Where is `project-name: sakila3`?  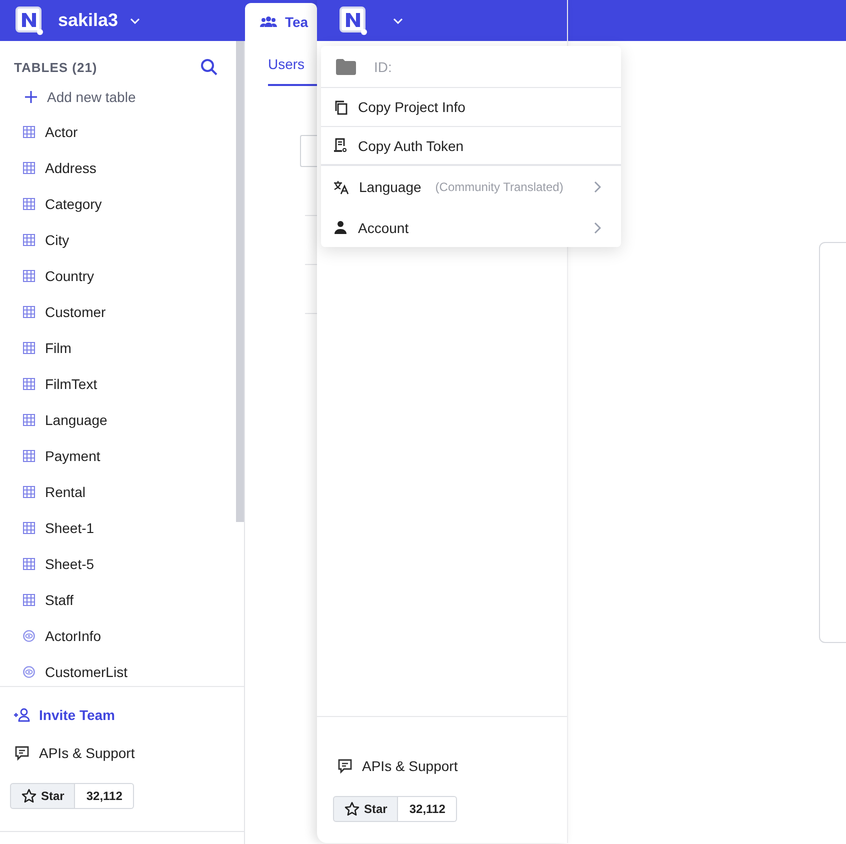
project-name: sakila3 is located at coordinates (88, 20).